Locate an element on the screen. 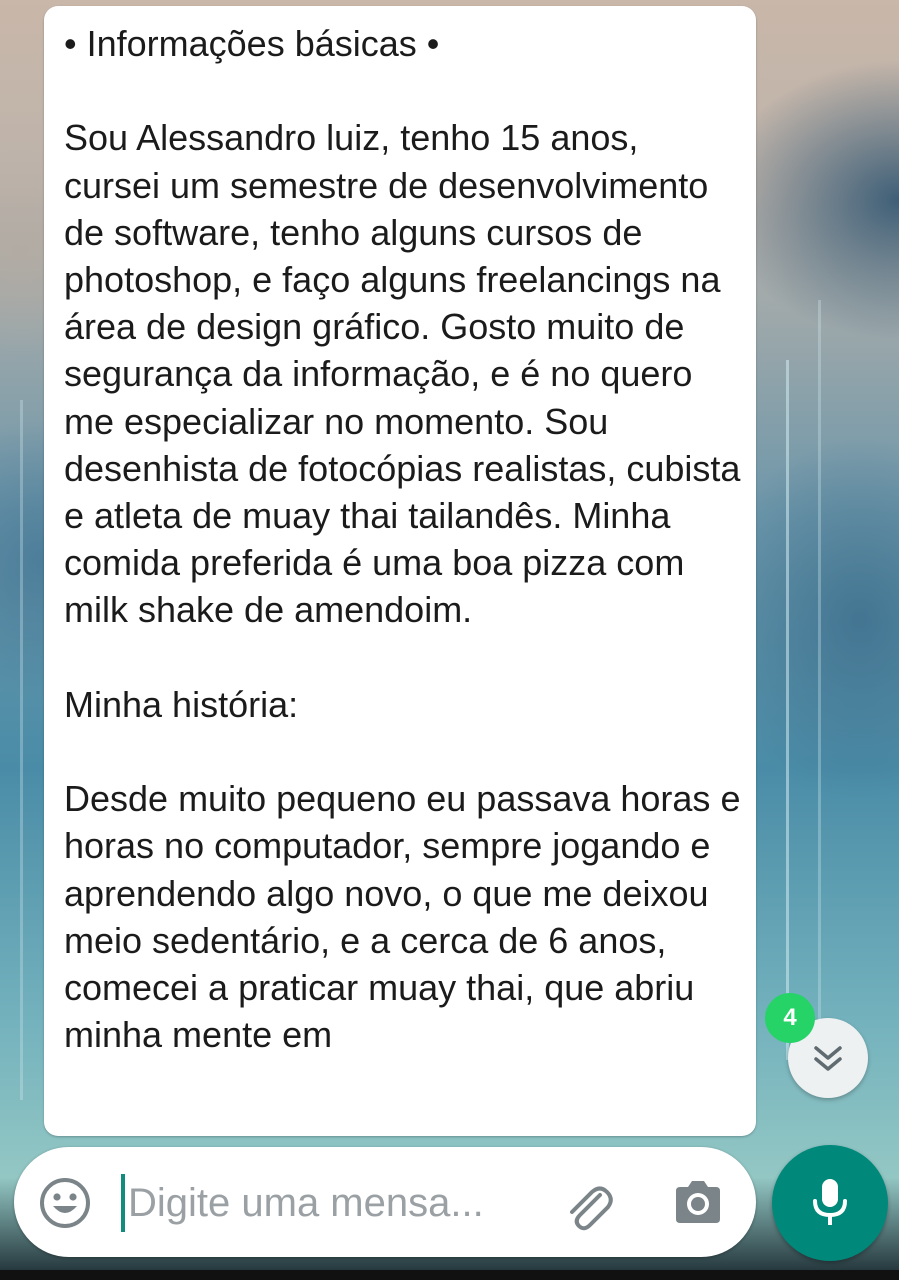 This screenshot has height=1280, width=899. system-nav-strip is located at coordinates (449, 1275).